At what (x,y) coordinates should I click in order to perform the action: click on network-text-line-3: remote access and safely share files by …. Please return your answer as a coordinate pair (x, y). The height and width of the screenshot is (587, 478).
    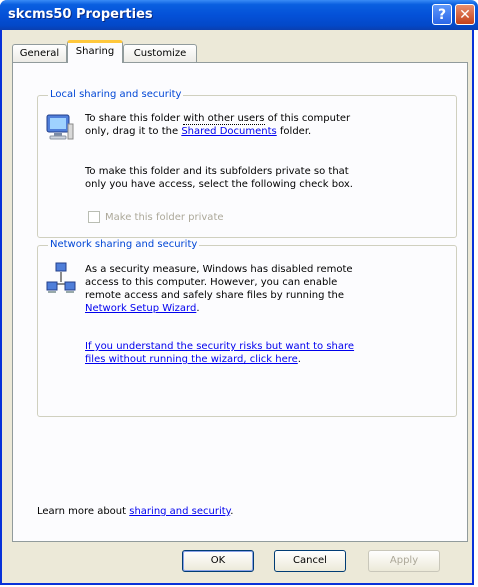
    Looking at the image, I should click on (215, 295).